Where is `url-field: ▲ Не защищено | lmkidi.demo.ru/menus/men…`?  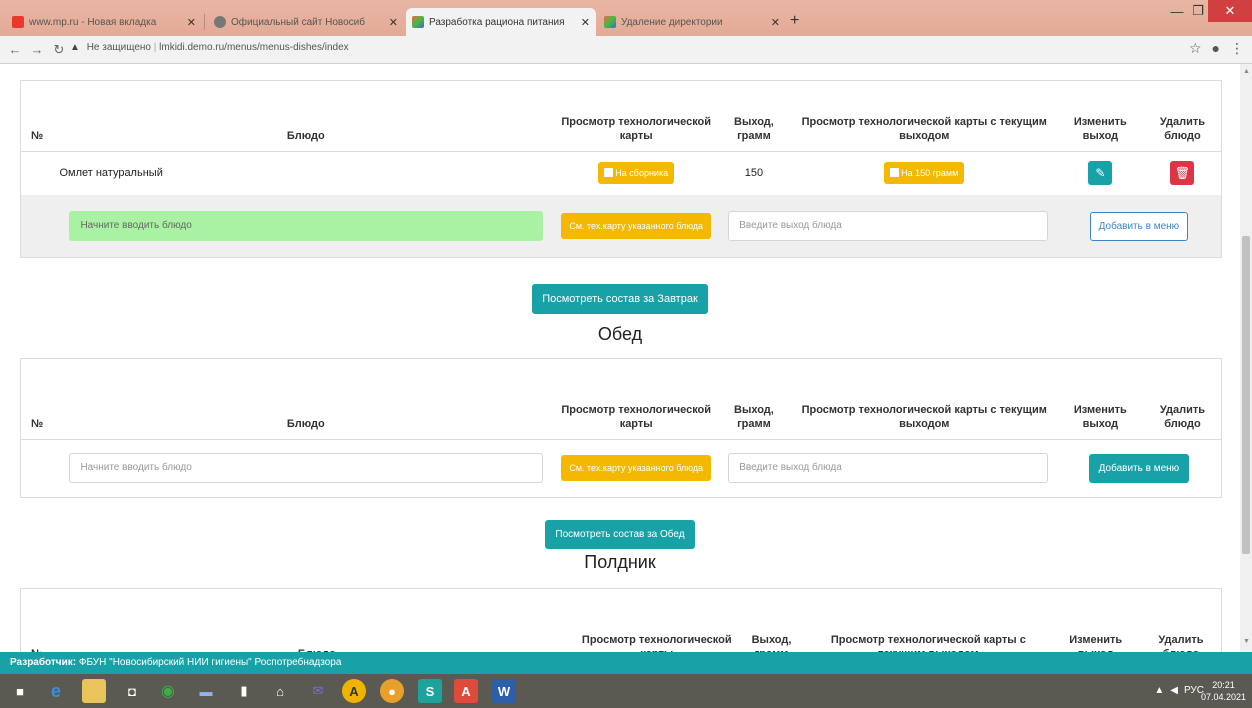
url-field: ▲ Не защищено | lmkidi.demo.ru/menus/men… is located at coordinates (209, 47).